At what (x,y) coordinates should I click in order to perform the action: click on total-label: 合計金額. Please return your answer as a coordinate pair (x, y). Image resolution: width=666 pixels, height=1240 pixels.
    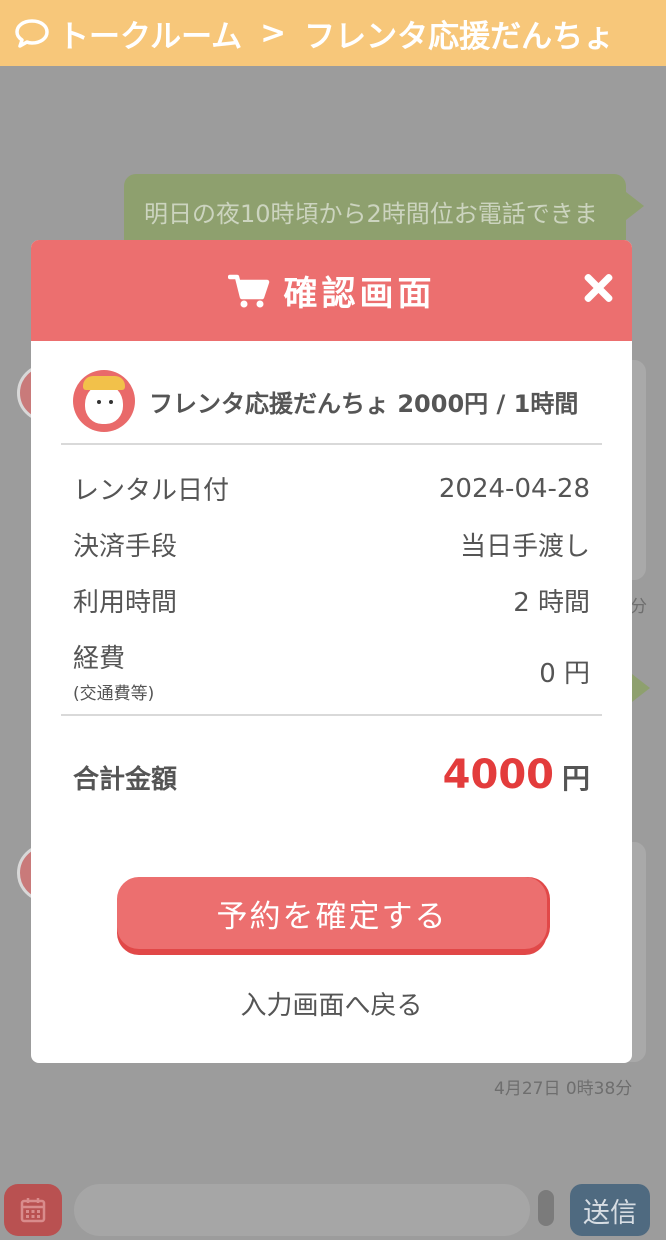
    Looking at the image, I should click on (125, 780).